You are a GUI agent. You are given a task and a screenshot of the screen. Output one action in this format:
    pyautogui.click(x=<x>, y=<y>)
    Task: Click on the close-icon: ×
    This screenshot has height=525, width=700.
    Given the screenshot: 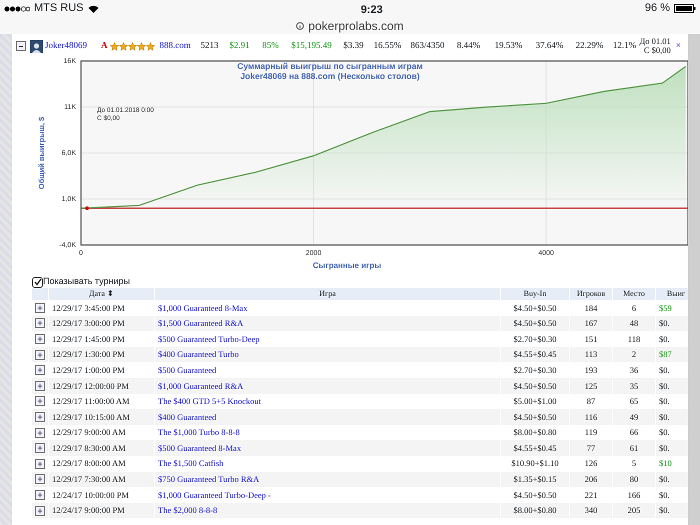 What is the action you would take?
    pyautogui.click(x=678, y=46)
    